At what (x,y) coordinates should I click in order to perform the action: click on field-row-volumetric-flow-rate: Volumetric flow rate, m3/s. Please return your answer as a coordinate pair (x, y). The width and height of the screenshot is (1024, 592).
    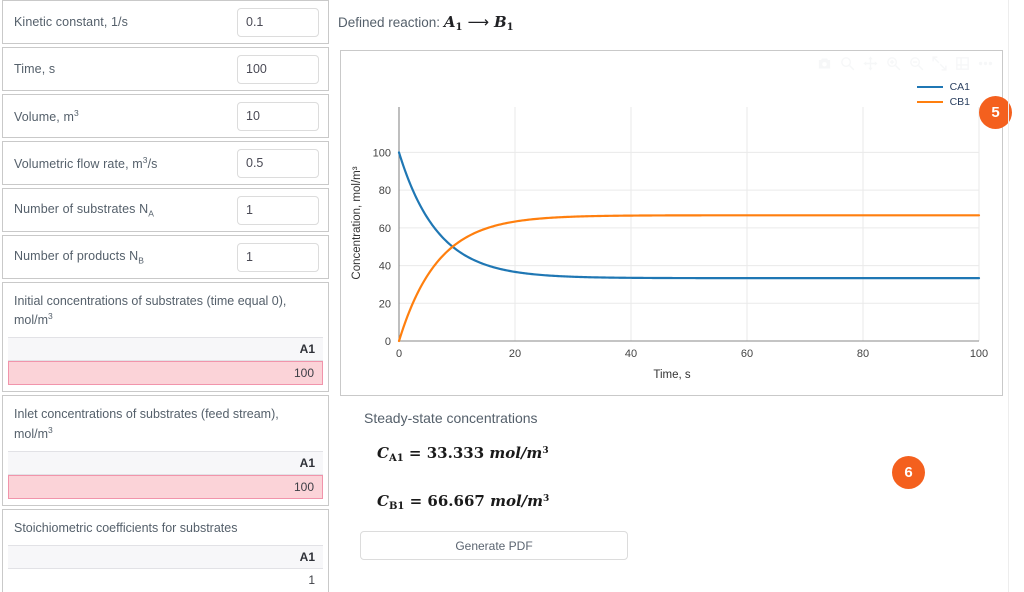
    Looking at the image, I should click on (165, 163).